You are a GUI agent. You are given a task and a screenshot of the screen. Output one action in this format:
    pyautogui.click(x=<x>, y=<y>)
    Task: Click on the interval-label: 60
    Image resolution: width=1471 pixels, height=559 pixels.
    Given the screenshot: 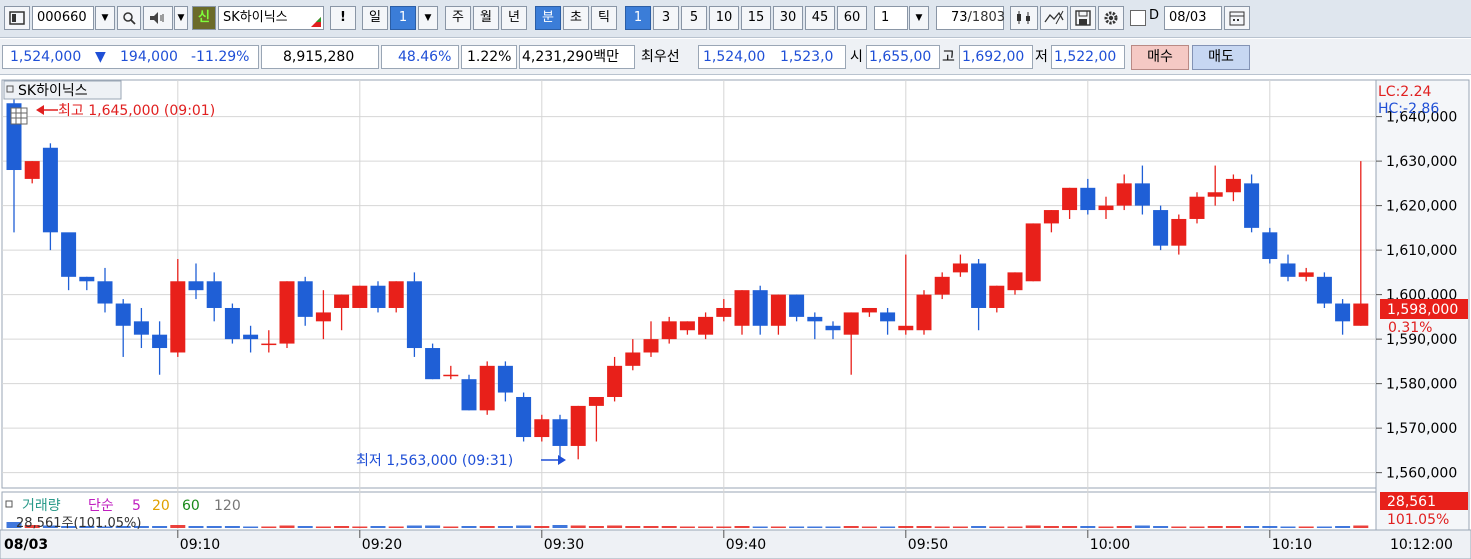 What is the action you would take?
    pyautogui.click(x=852, y=17)
    